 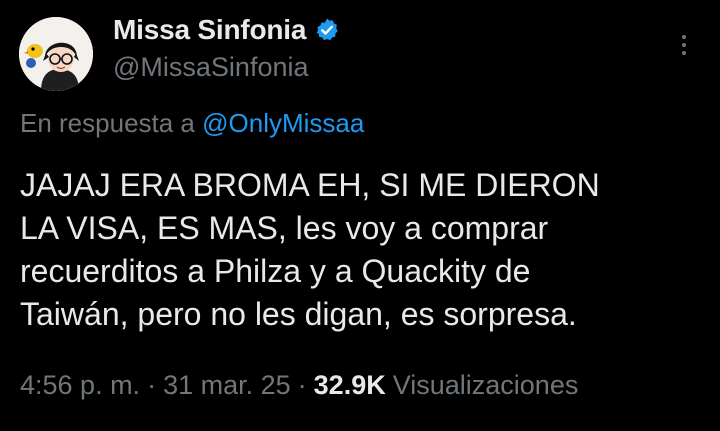 I want to click on tweet-time-link: 4:56 p. m., so click(x=80, y=385).